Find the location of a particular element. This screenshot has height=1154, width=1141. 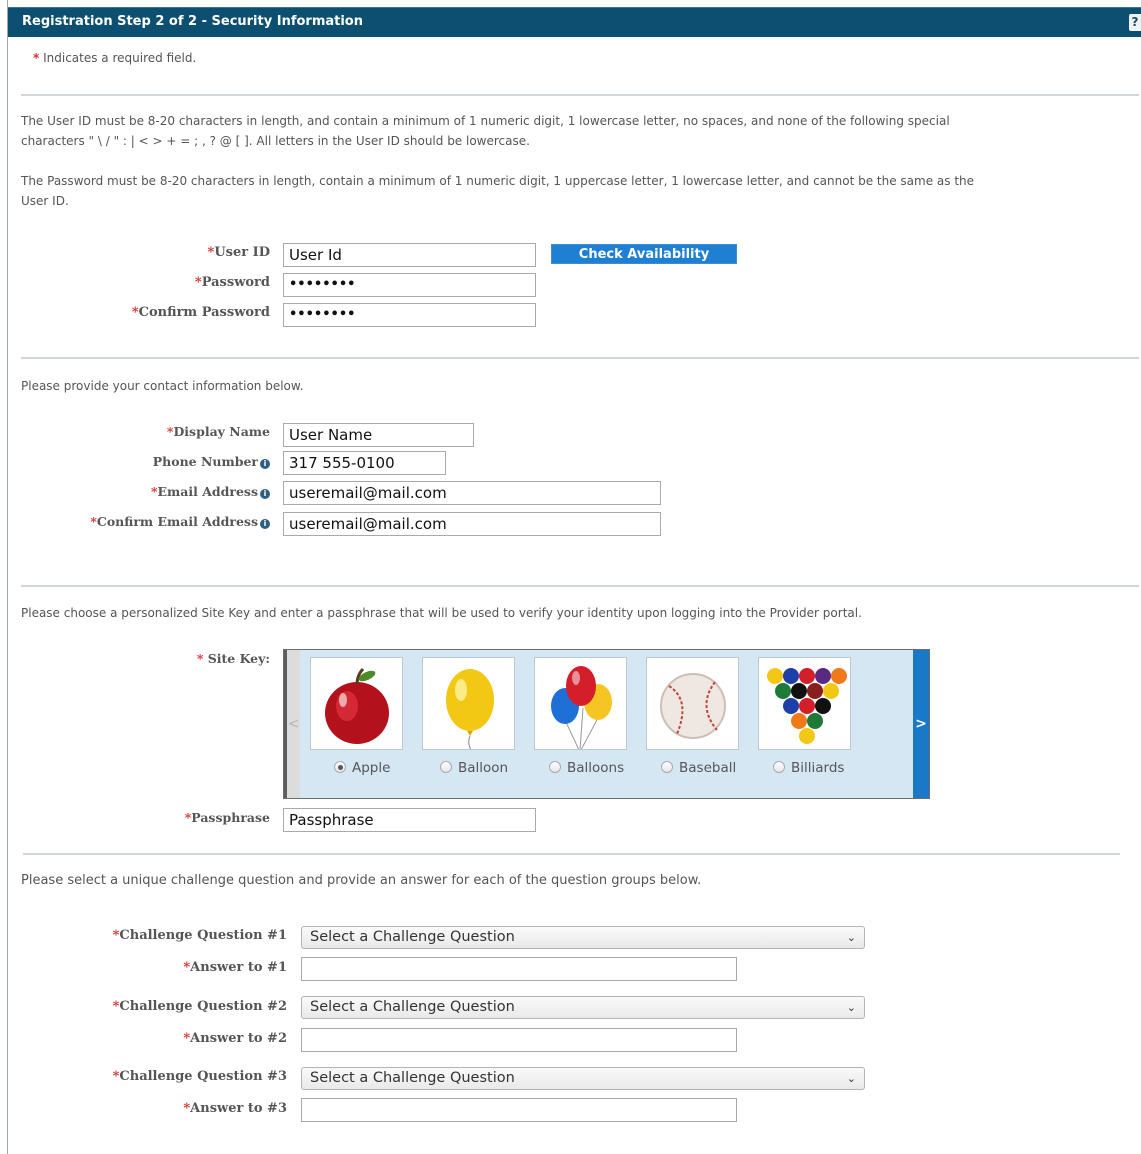

challenge-q3-value: Select a Challenge Question is located at coordinates (412, 1078).